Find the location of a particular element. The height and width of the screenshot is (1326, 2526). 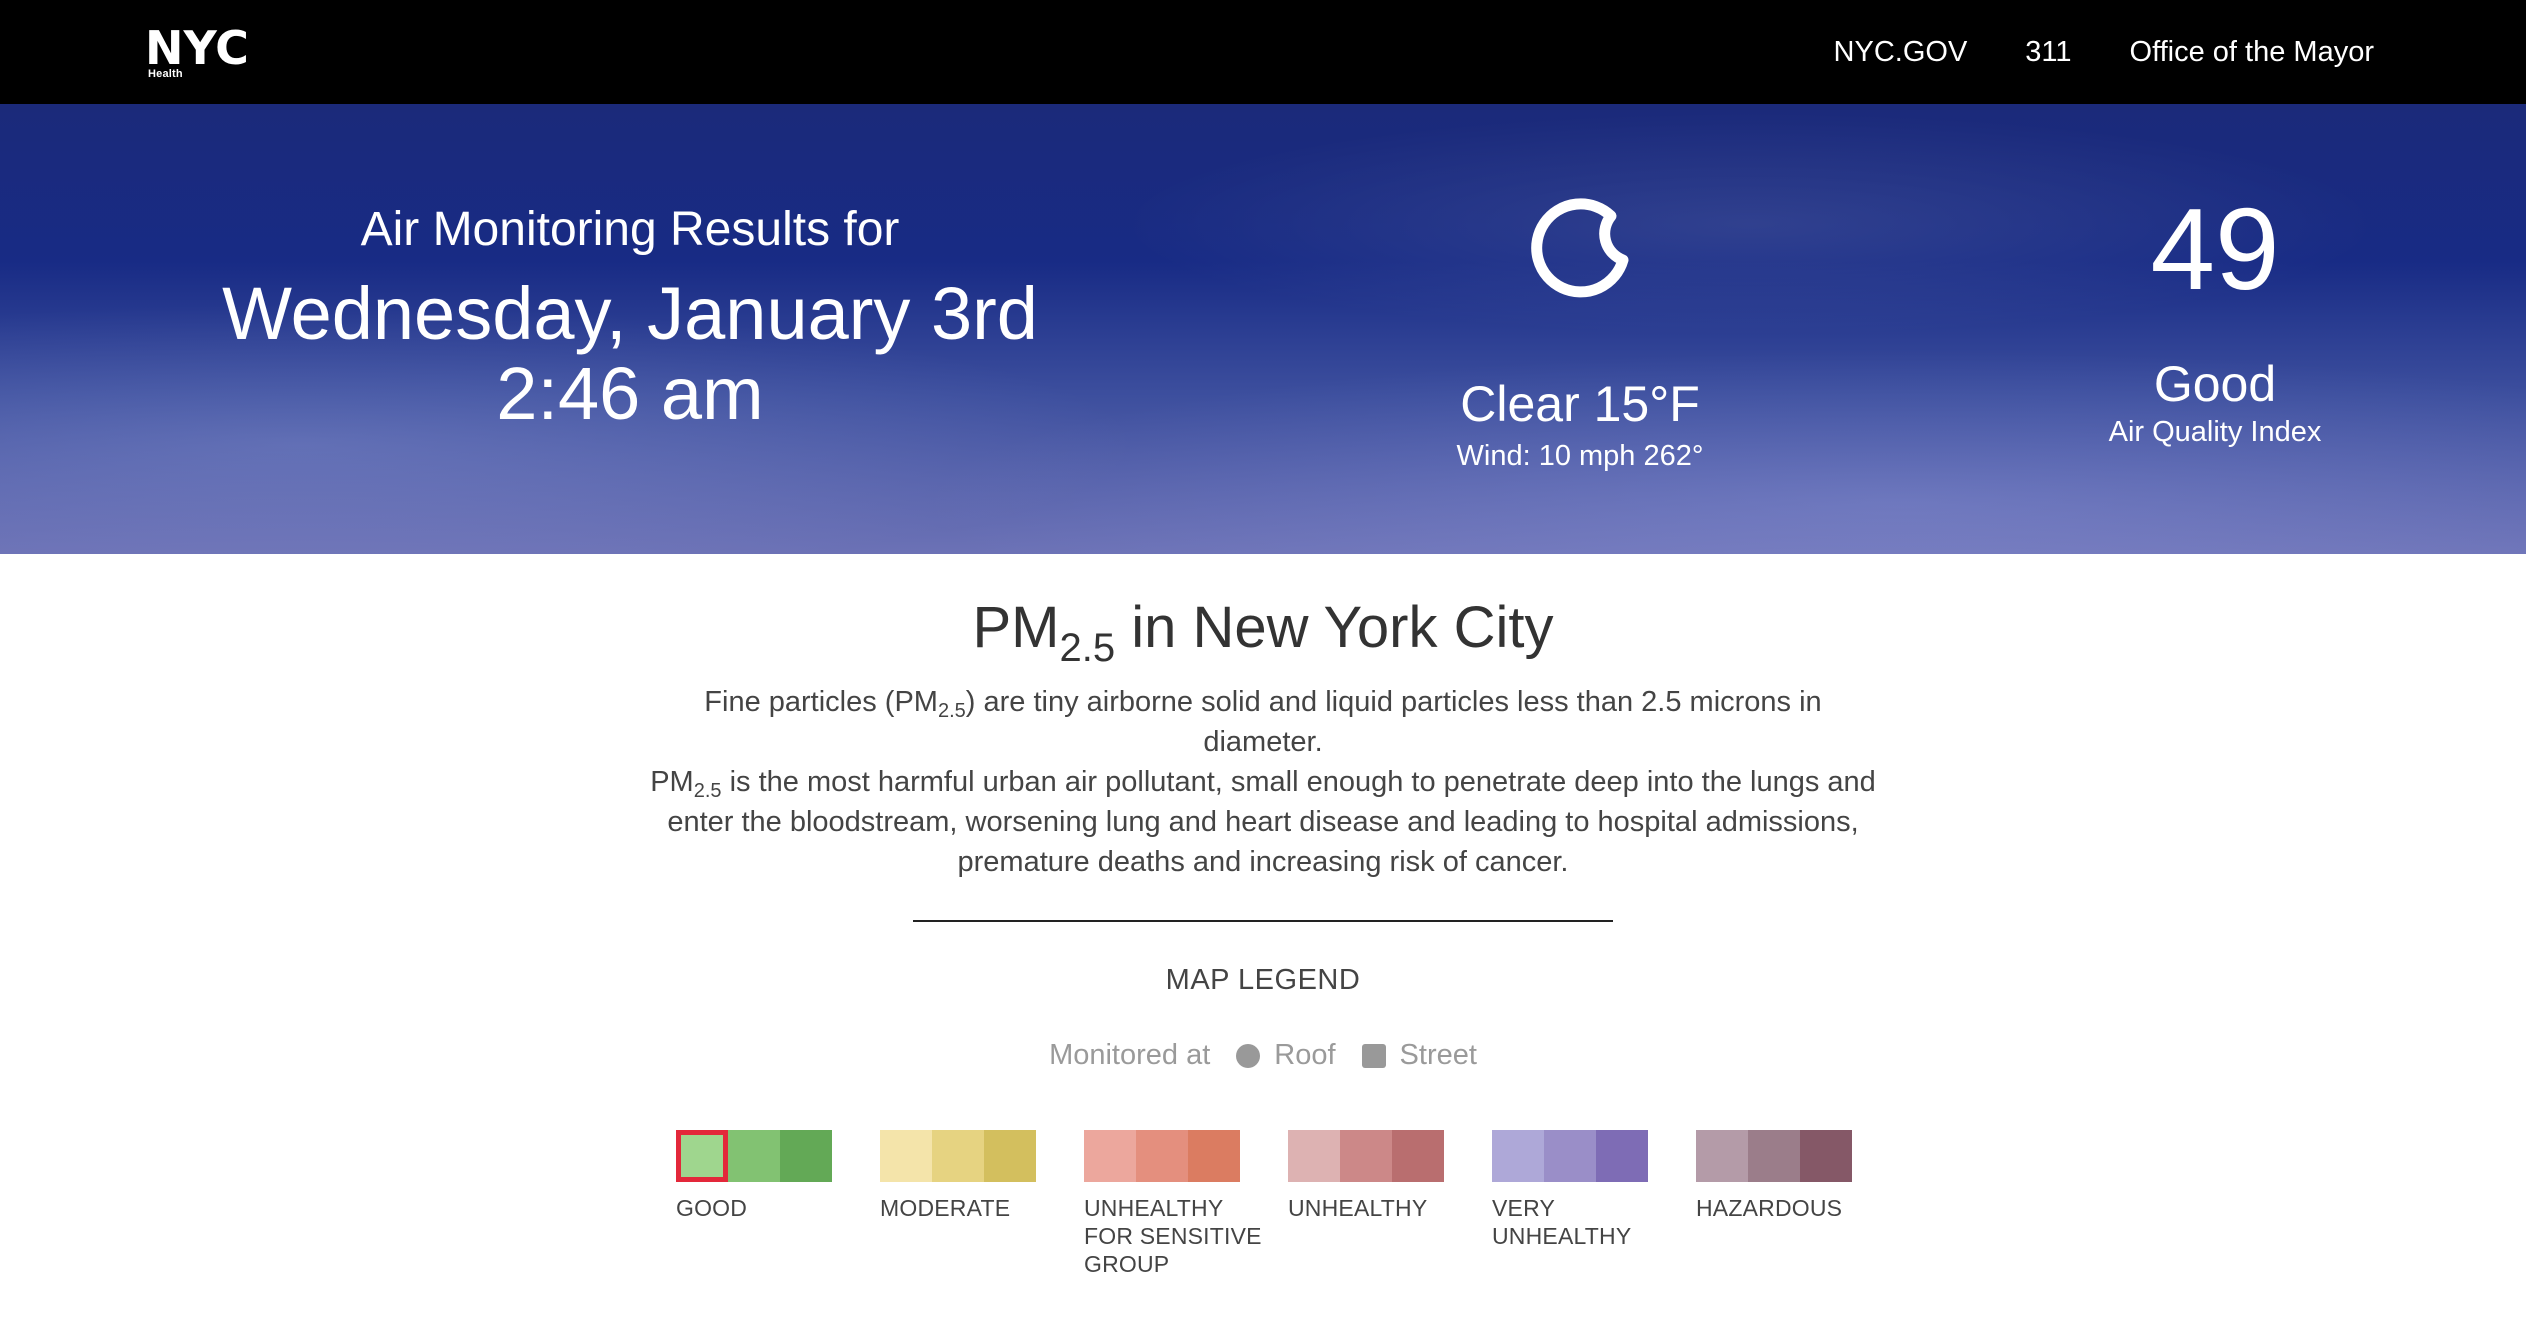

nav-link-office-of-the-mayor: Office of the Mayor is located at coordinates (2252, 52).